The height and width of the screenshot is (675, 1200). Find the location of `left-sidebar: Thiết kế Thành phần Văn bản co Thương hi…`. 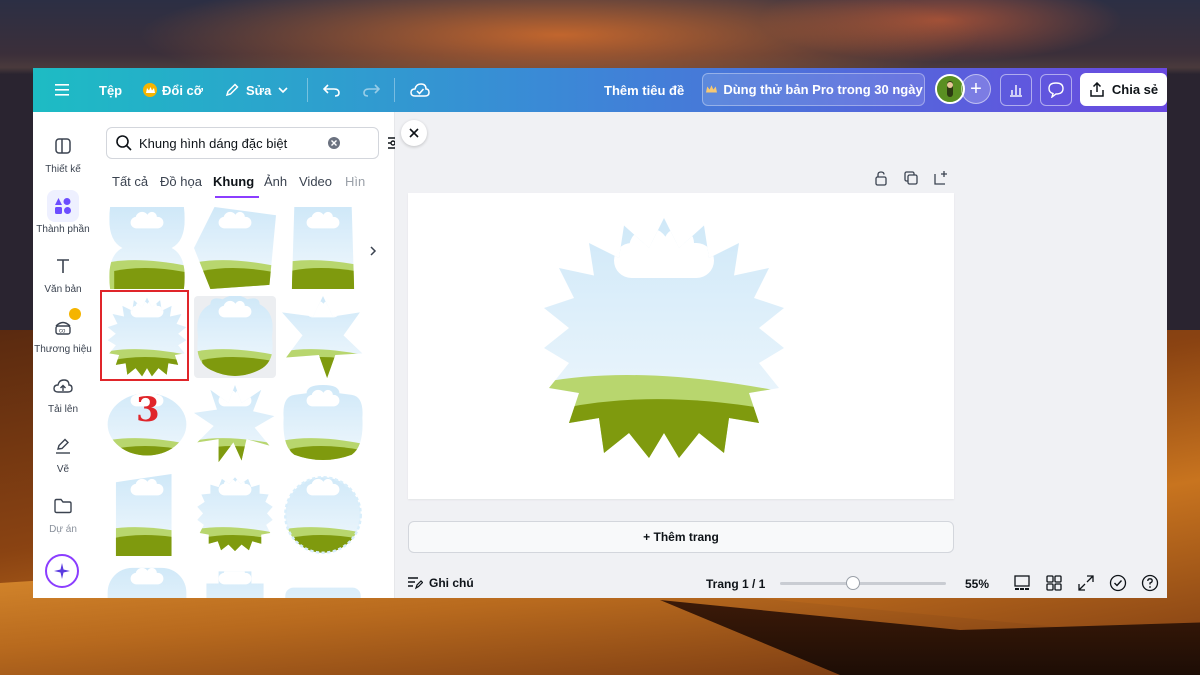

left-sidebar: Thiết kế Thành phần Văn bản co Thương hi… is located at coordinates (63, 355).